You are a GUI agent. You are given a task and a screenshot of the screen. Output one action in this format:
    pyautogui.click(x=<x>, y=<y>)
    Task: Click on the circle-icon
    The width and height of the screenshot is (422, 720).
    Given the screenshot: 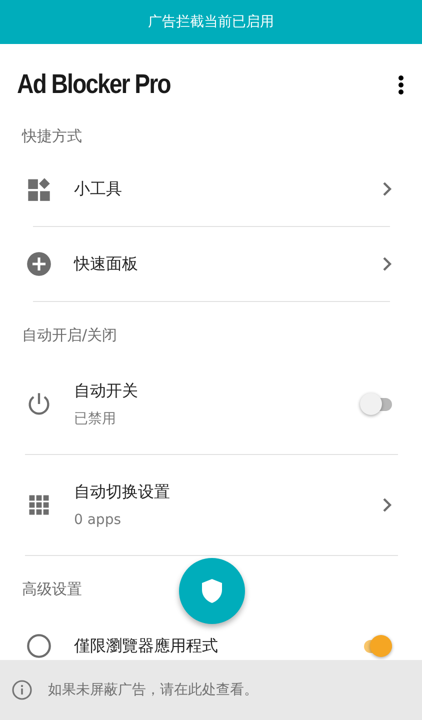 What is the action you would take?
    pyautogui.click(x=39, y=645)
    